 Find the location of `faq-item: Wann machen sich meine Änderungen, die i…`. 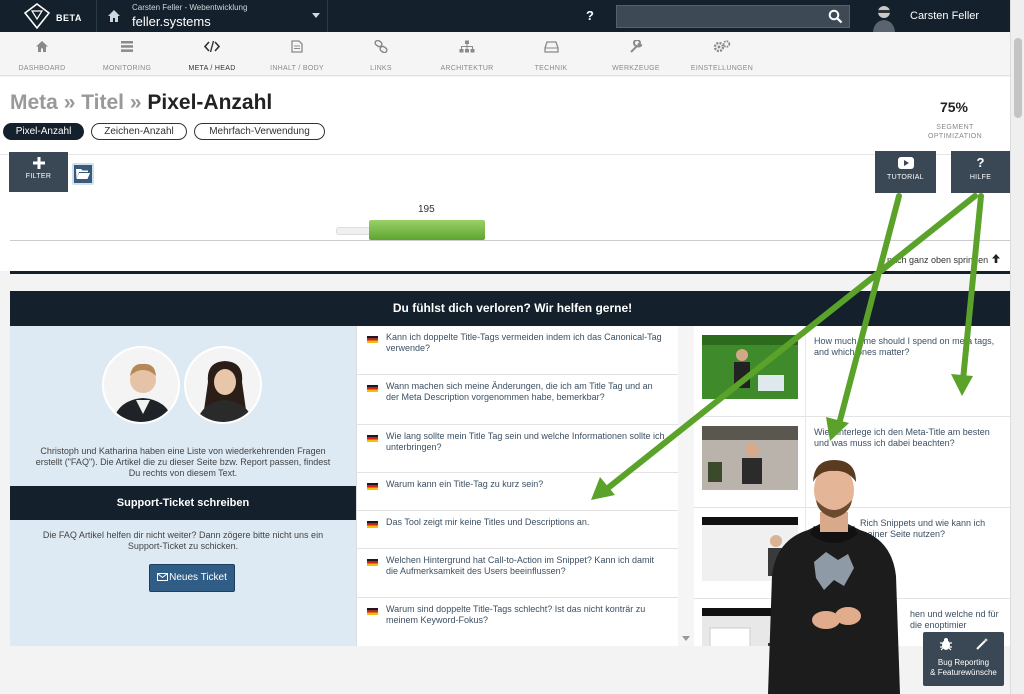

faq-item: Wann machen sich meine Änderungen, die i… is located at coordinates (518, 400).